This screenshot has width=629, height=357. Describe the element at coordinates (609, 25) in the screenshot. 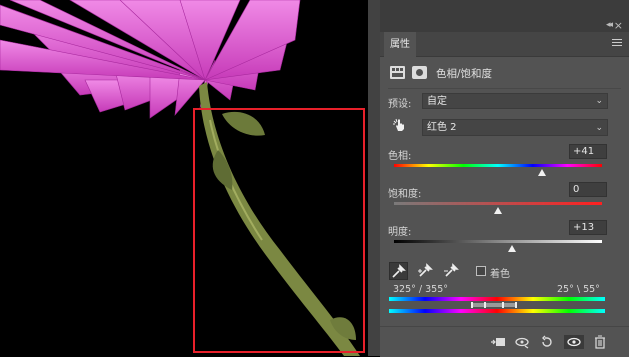

I see `collapse-panels-icon: ◂◂` at that location.